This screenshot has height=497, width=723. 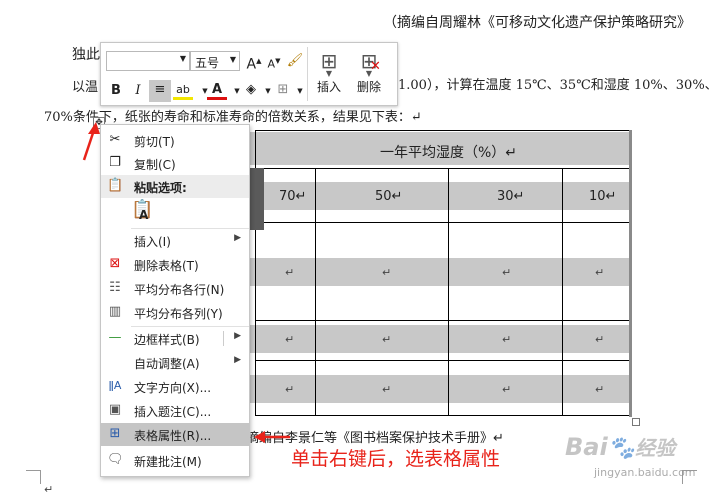 What do you see at coordinates (636, 422) in the screenshot?
I see `table-resize-handle` at bounding box center [636, 422].